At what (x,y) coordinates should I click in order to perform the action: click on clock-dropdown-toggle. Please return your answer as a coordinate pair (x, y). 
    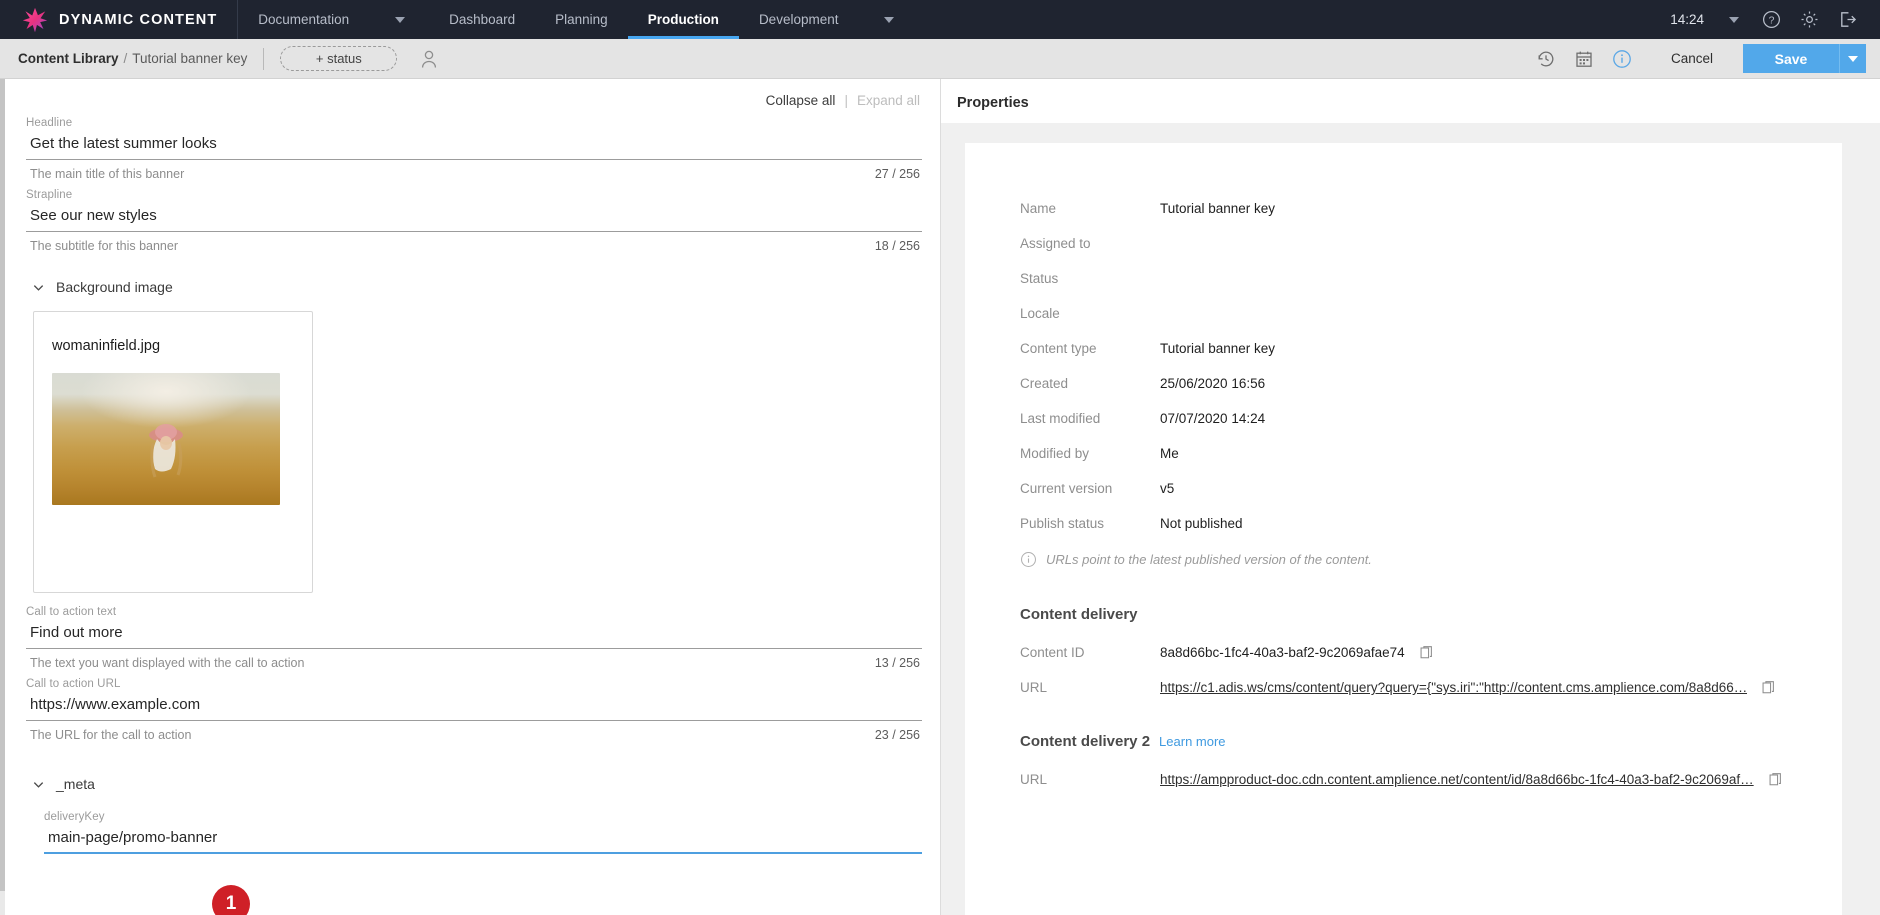
    Looking at the image, I should click on (1733, 19).